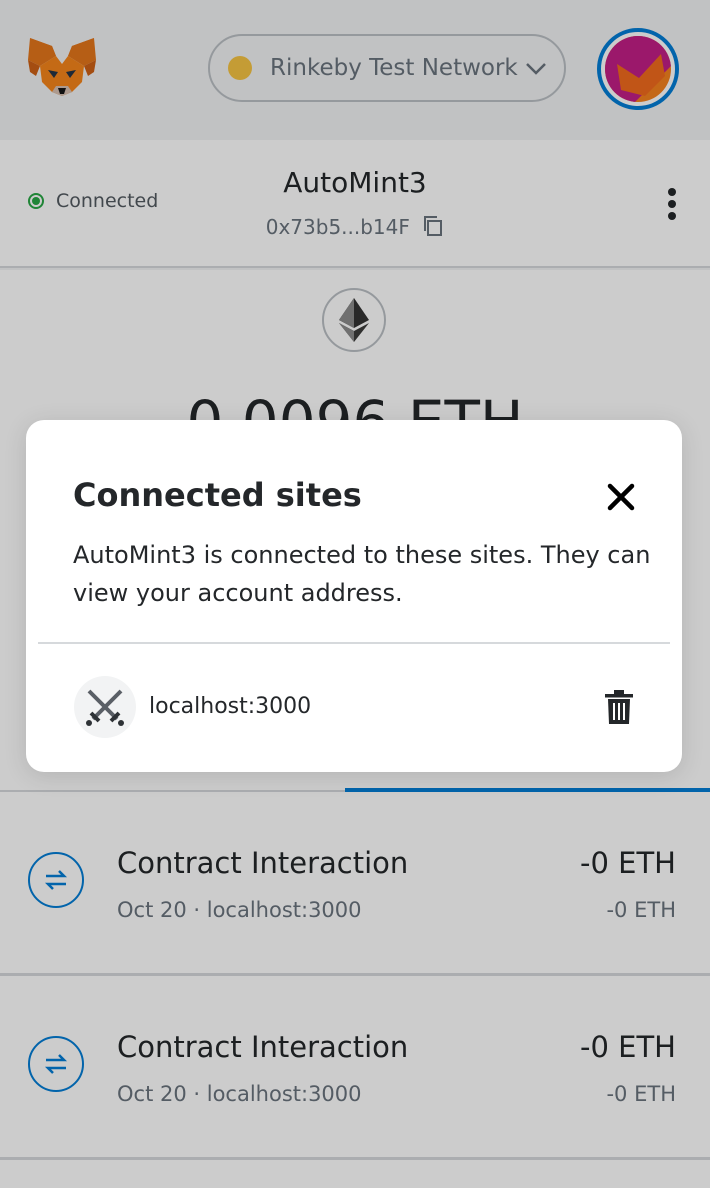  What do you see at coordinates (621, 497) in the screenshot?
I see `close-icon` at bounding box center [621, 497].